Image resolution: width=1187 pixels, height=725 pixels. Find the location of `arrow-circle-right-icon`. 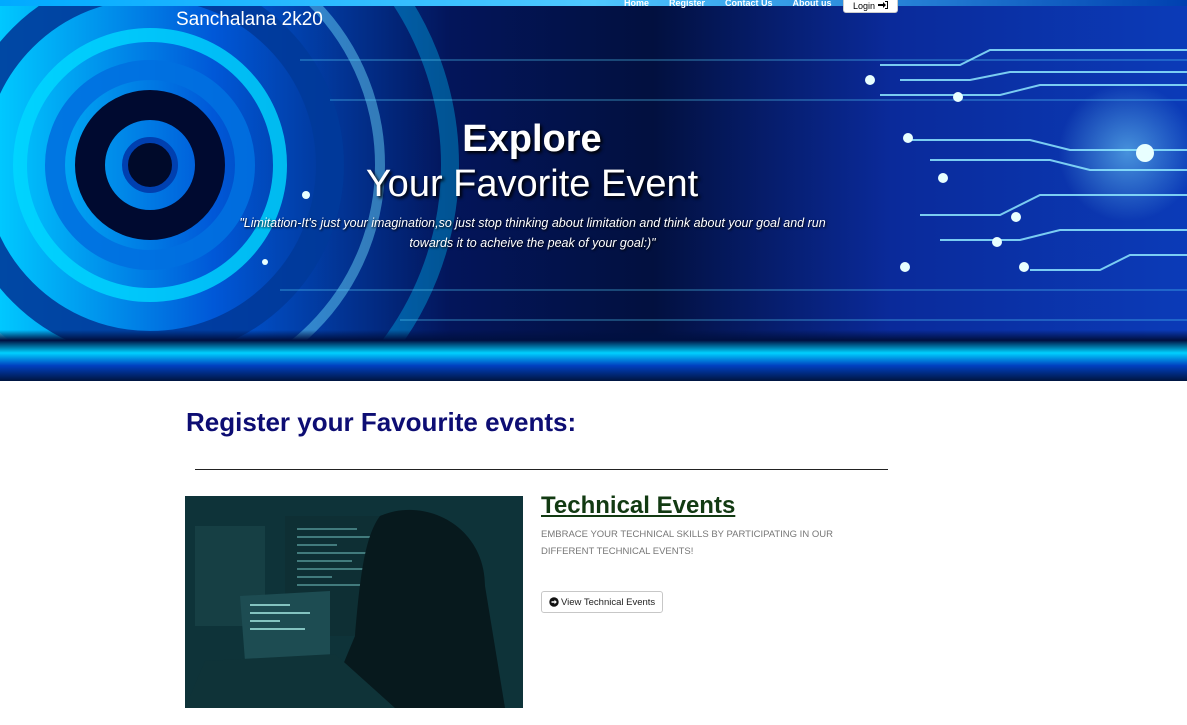

arrow-circle-right-icon is located at coordinates (554, 602).